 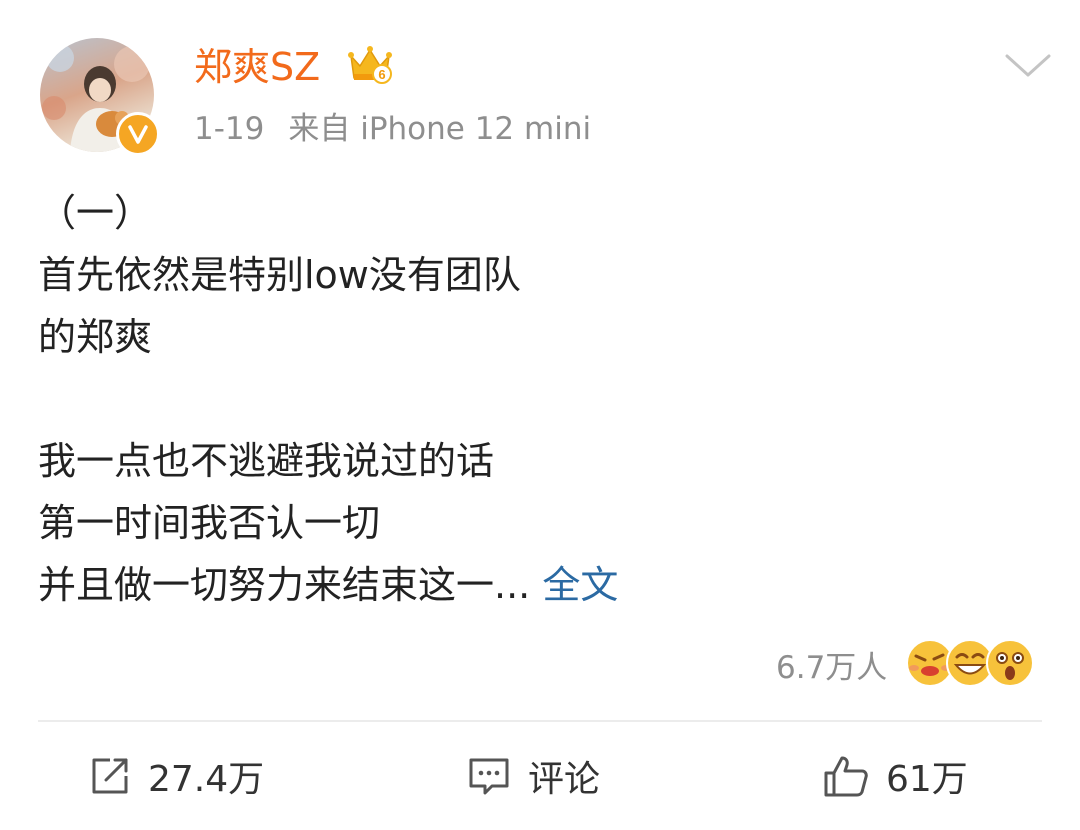 What do you see at coordinates (257, 67) in the screenshot?
I see `author-name: 郑爽SZ` at bounding box center [257, 67].